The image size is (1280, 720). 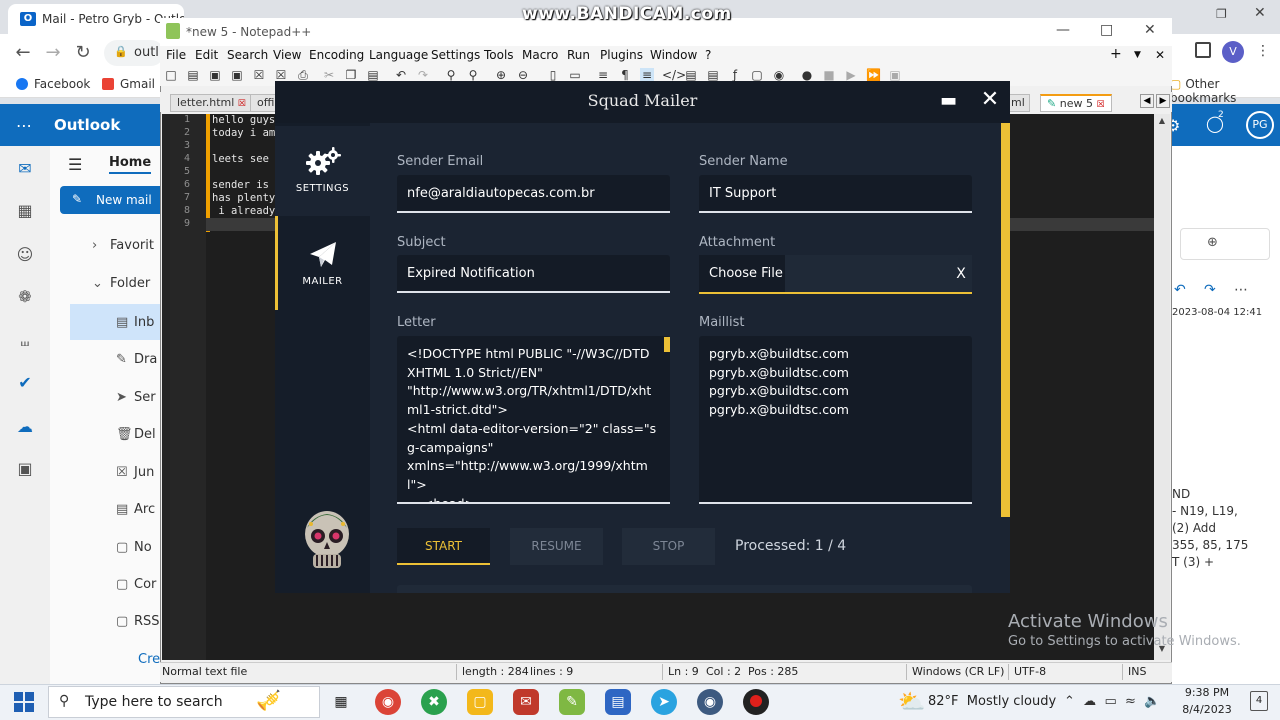 What do you see at coordinates (674, 75) in the screenshot?
I see `code-icon: </>` at bounding box center [674, 75].